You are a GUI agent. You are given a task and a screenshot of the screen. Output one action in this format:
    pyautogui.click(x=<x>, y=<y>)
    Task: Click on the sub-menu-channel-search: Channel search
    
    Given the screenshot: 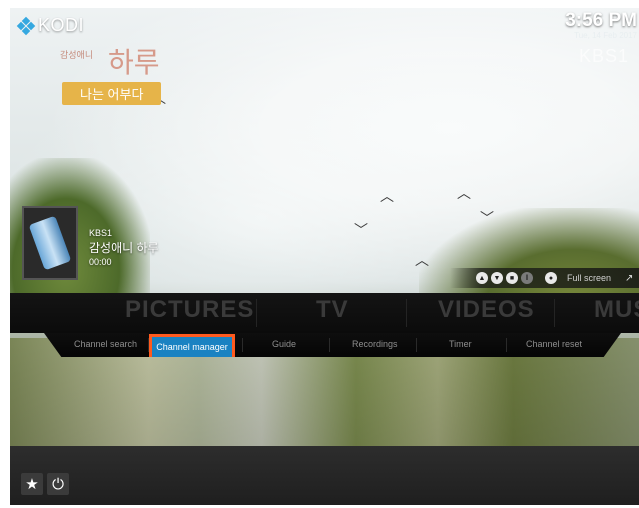 What is the action you would take?
    pyautogui.click(x=105, y=344)
    